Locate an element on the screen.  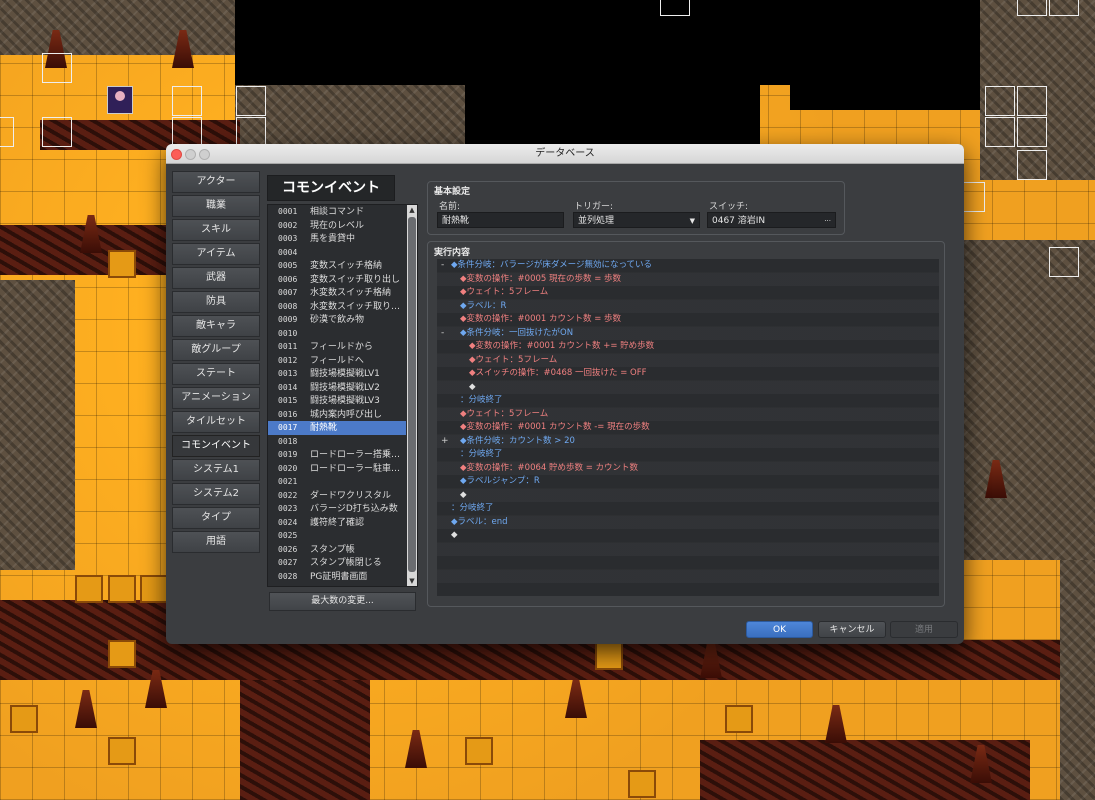
list-item-number: 0008 is located at coordinates (288, 306).